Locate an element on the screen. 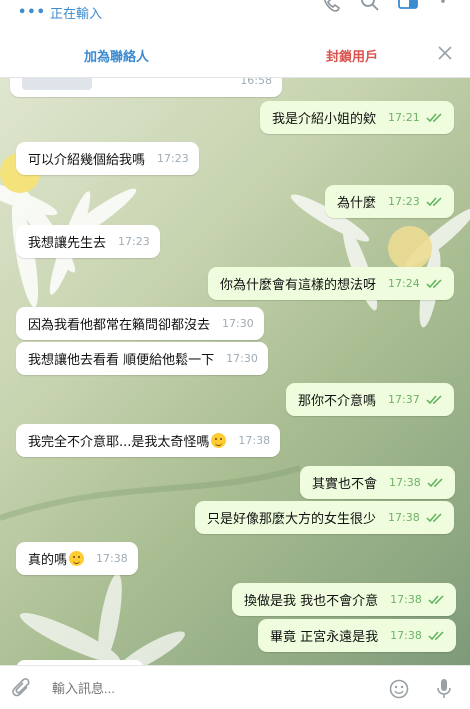 Image resolution: width=470 pixels, height=709 pixels. message-time: 17:21 is located at coordinates (404, 117).